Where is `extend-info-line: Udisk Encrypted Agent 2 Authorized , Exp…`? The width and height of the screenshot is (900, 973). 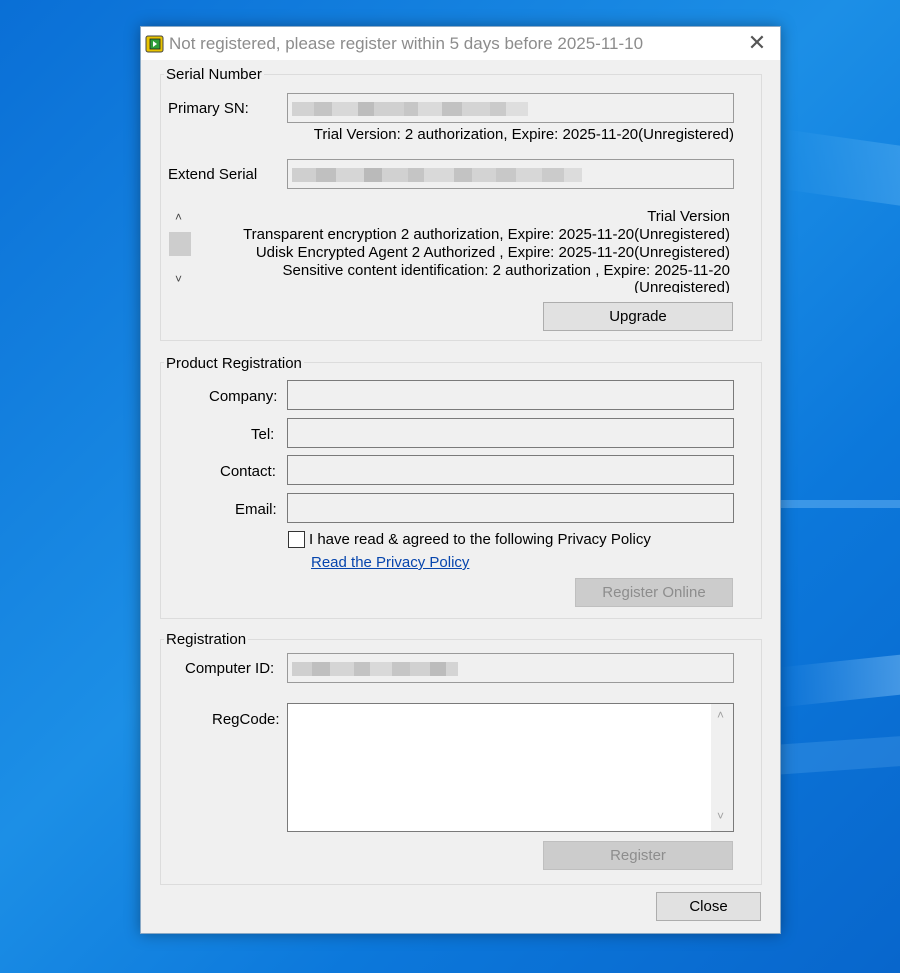
extend-info-line: Udisk Encrypted Agent 2 Authorized , Exp… is located at coordinates (492, 252).